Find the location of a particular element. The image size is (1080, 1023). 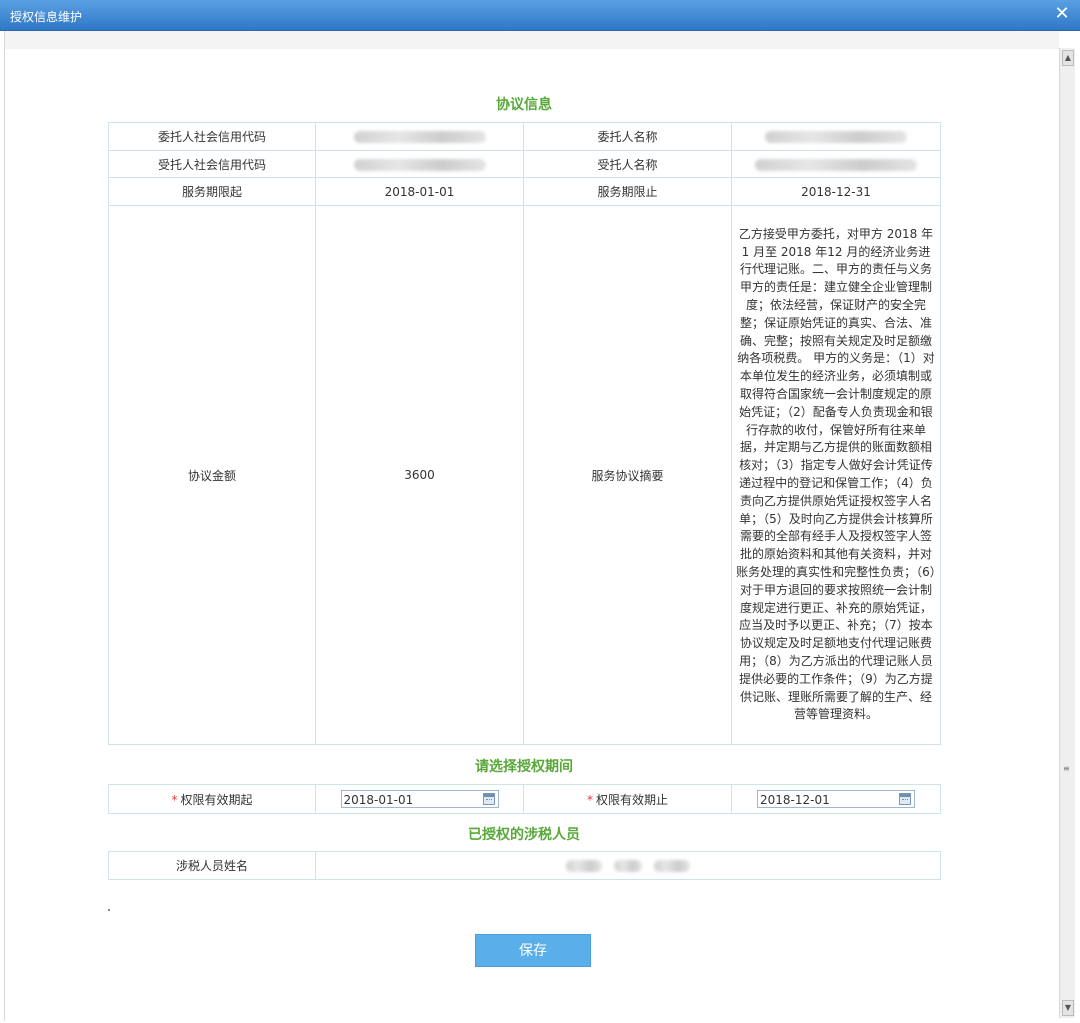

staff-table: 涉税人员姓名 is located at coordinates (524, 865).